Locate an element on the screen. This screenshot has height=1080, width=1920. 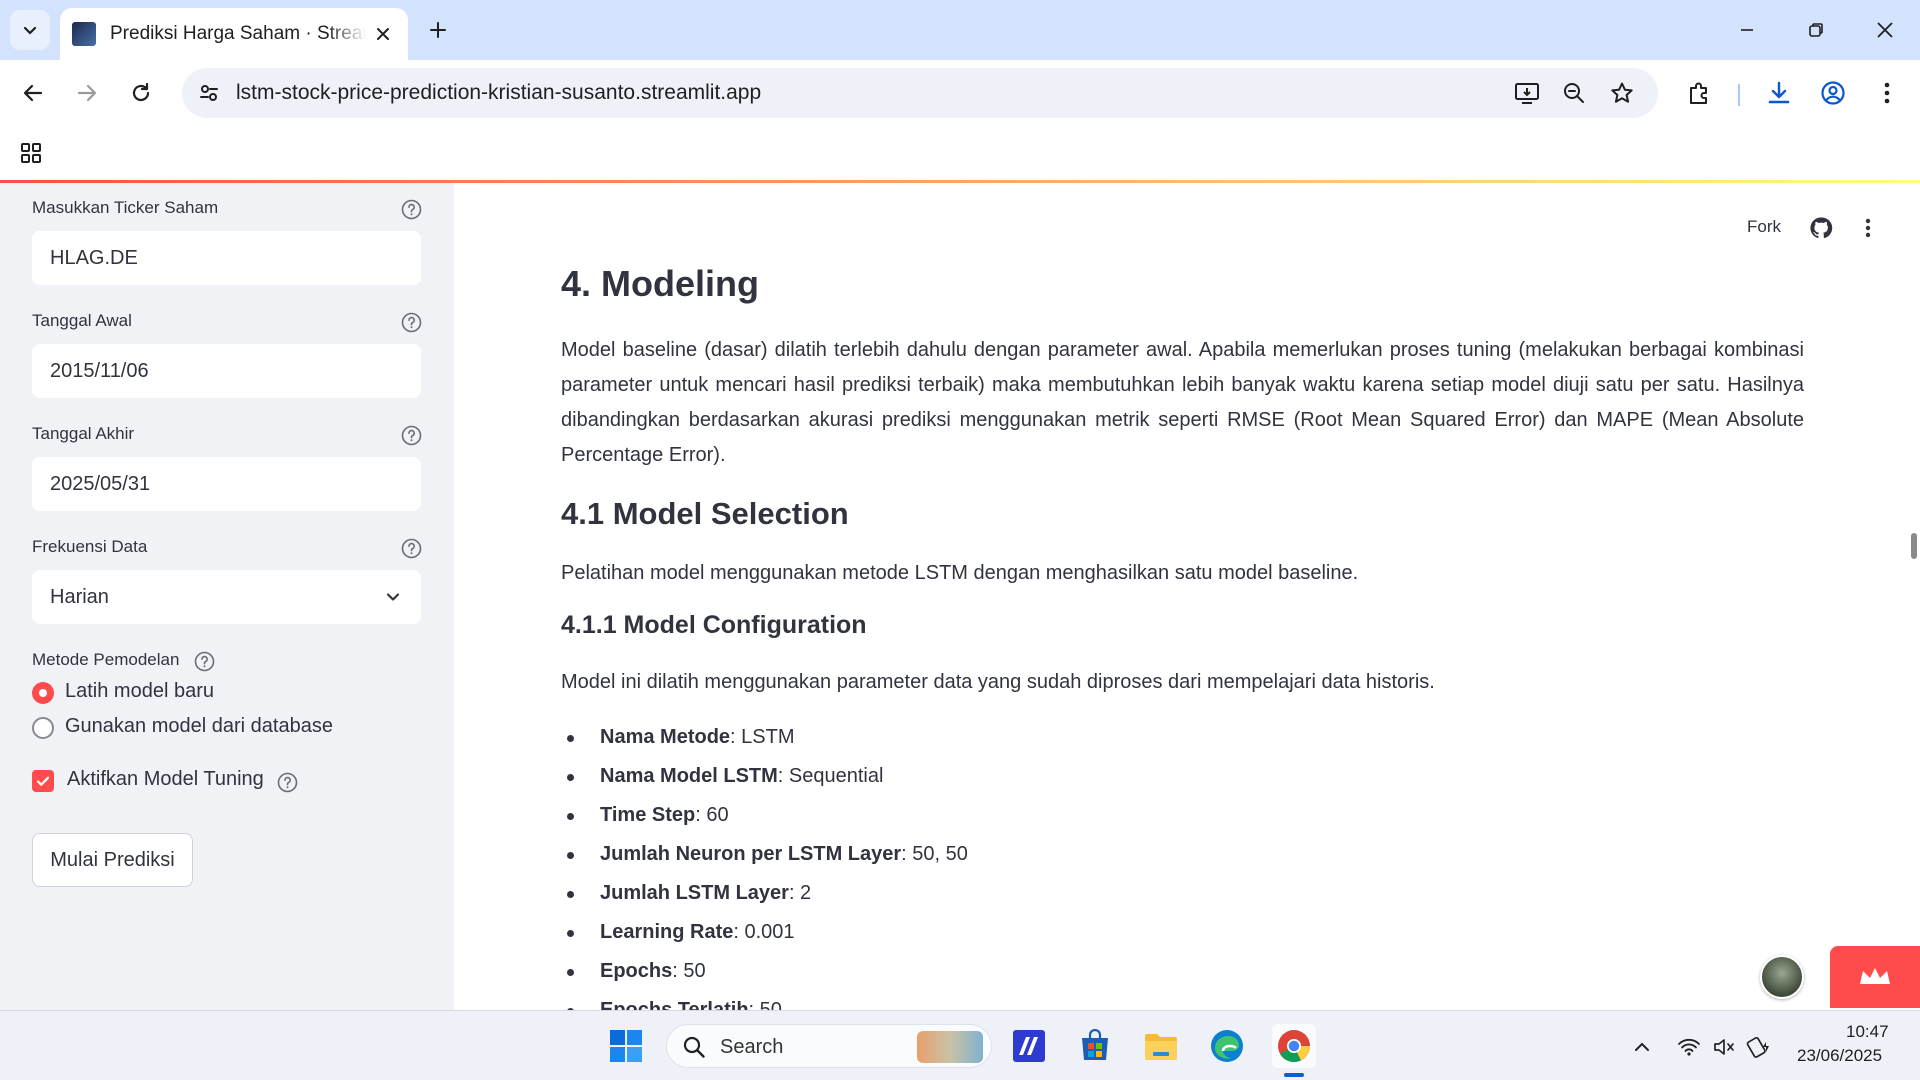
tuning-checkbox is located at coordinates (43, 781).